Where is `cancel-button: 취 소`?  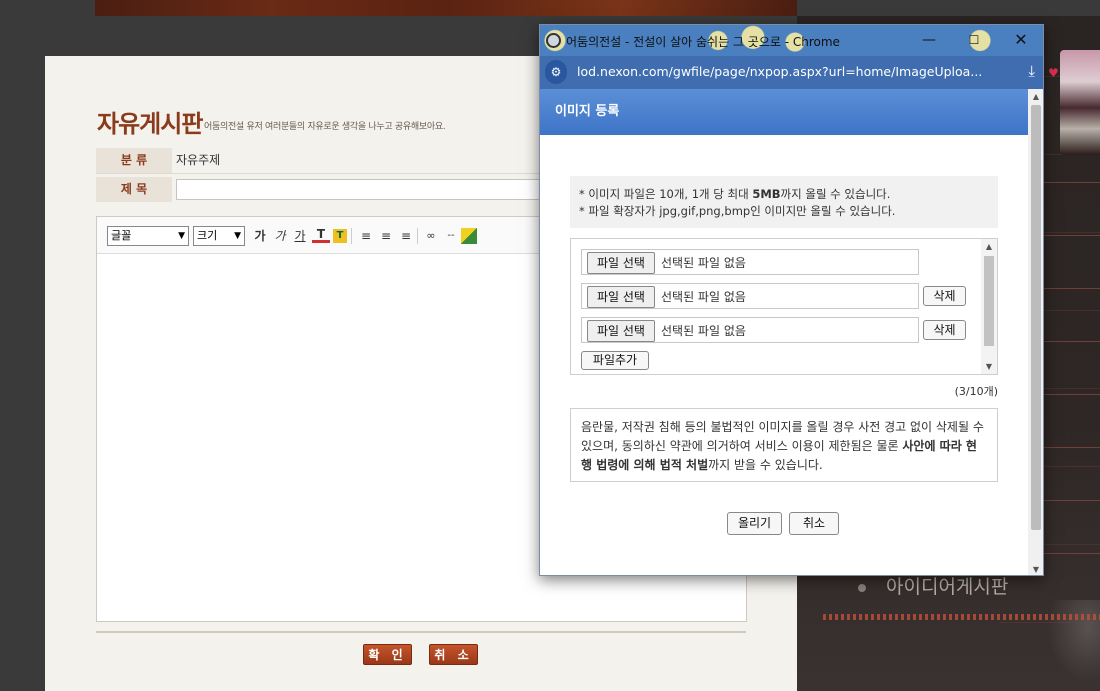
cancel-button: 취 소 is located at coordinates (453, 654).